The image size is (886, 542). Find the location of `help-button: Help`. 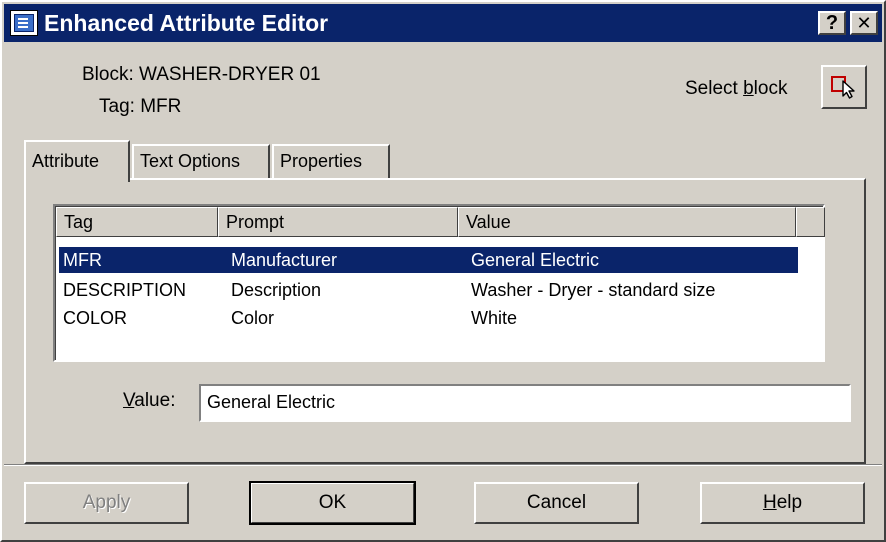

help-button: Help is located at coordinates (782, 503).